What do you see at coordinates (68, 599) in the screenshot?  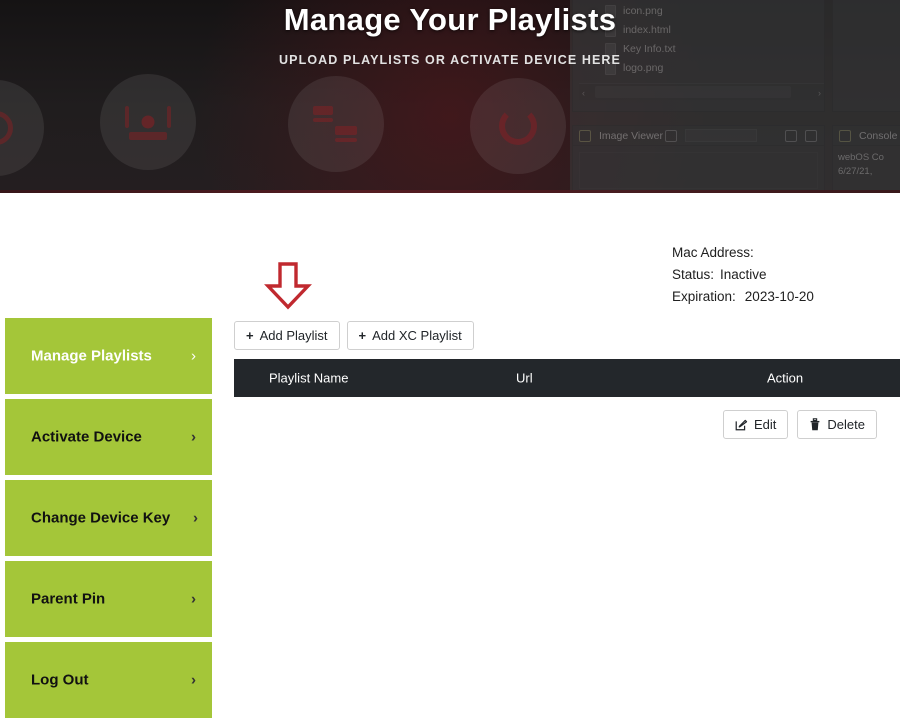 I see `sidebar-item-label: Parent Pin` at bounding box center [68, 599].